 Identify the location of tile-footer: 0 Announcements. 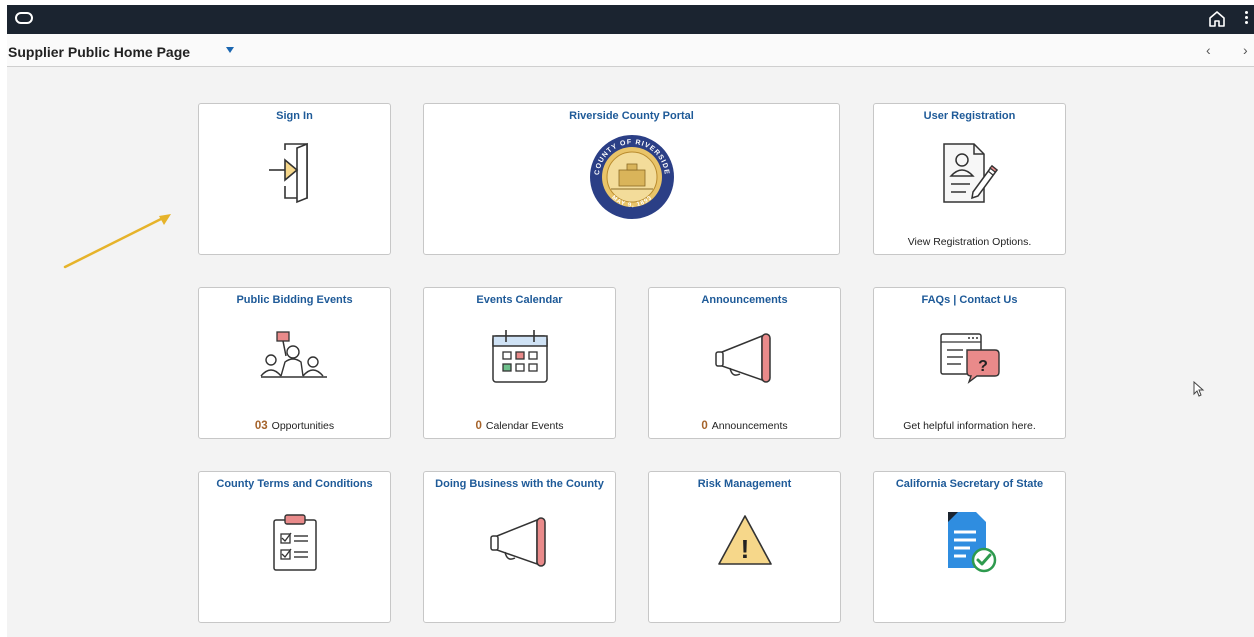
(744, 426).